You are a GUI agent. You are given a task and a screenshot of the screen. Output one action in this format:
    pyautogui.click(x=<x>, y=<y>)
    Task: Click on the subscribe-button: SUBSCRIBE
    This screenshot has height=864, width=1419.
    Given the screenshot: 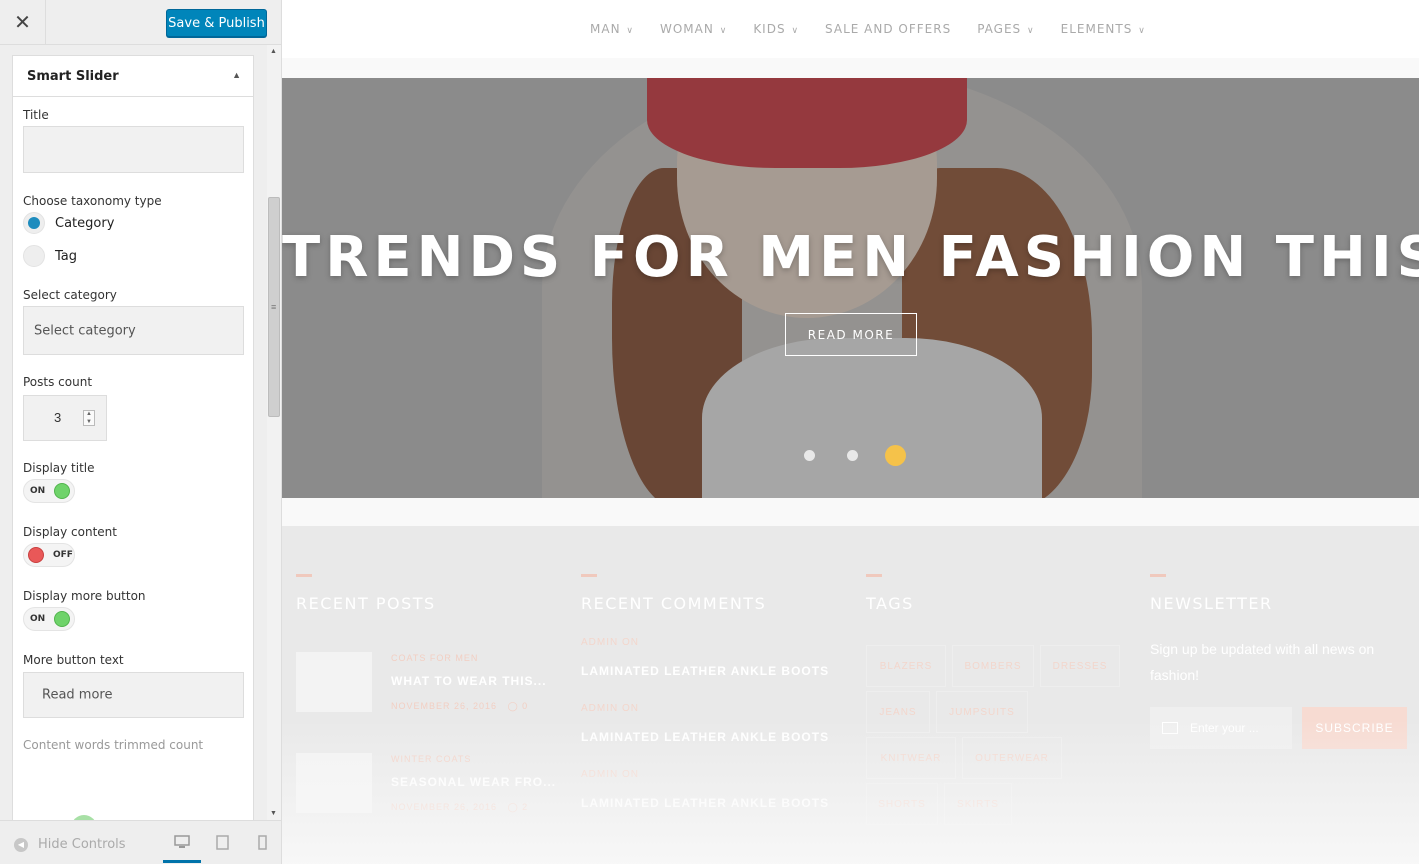 What is the action you would take?
    pyautogui.click(x=1354, y=728)
    